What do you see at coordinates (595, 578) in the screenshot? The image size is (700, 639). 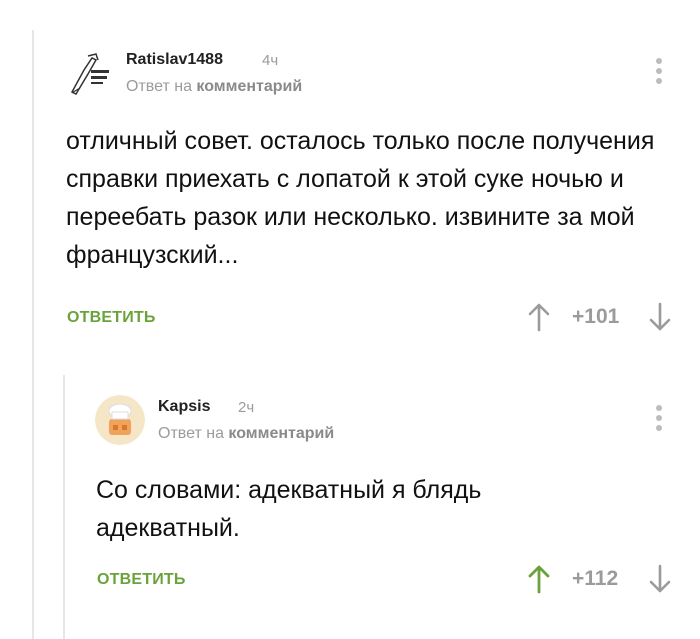 I see `rating-value: +112` at bounding box center [595, 578].